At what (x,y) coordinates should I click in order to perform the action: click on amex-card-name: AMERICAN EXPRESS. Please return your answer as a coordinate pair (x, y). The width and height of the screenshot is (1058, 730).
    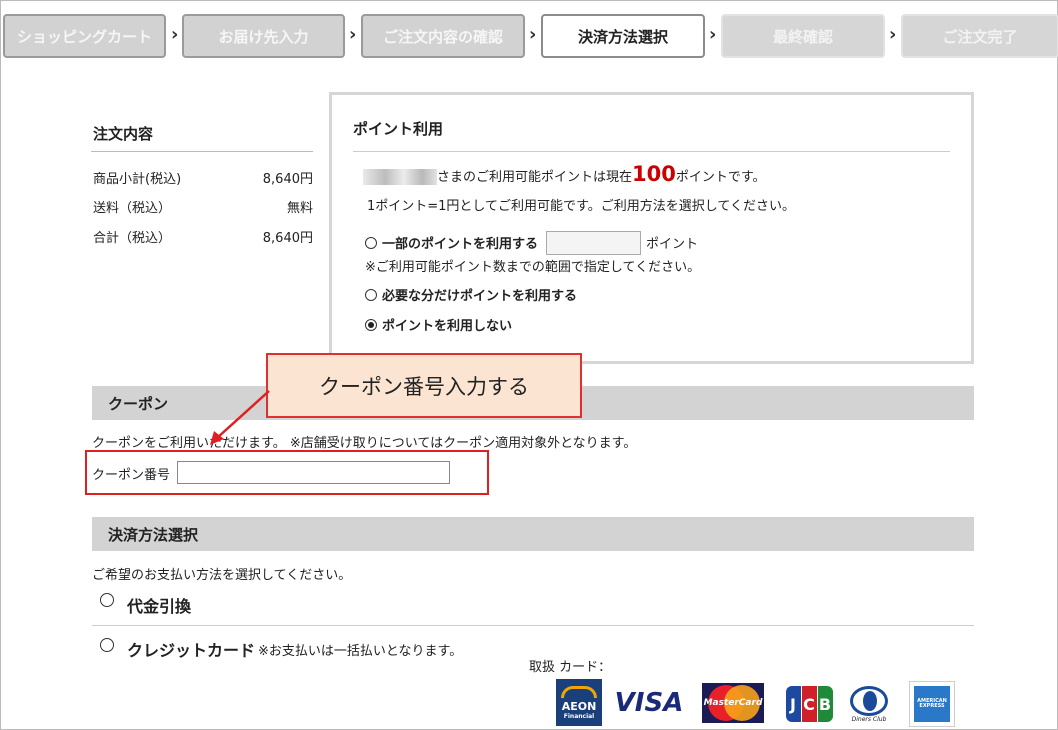
    Looking at the image, I should click on (932, 704).